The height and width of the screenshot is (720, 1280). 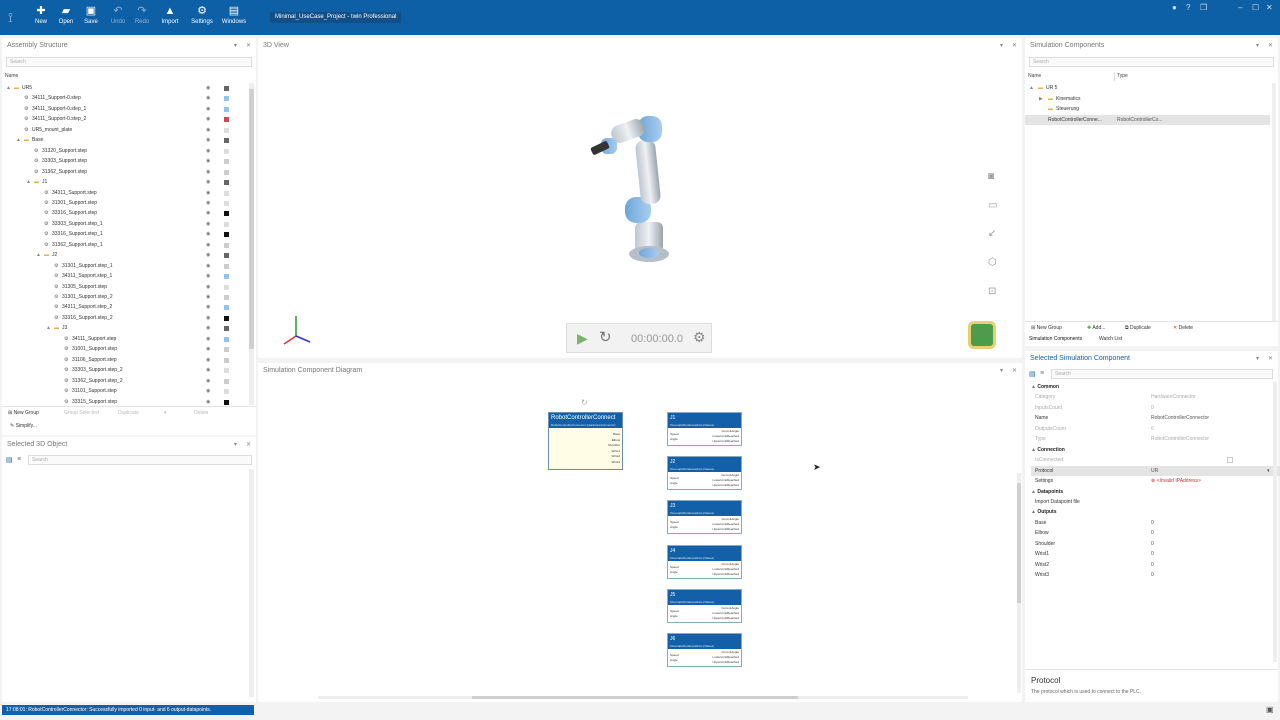 I want to click on app-logo-icon: ⟟, so click(x=10, y=18).